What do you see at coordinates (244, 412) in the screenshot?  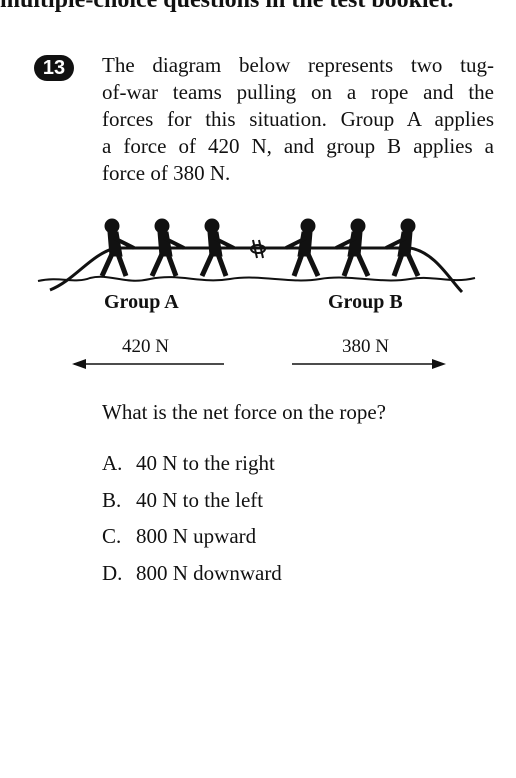 I see `question-prompt: What is the net force on the rope?` at bounding box center [244, 412].